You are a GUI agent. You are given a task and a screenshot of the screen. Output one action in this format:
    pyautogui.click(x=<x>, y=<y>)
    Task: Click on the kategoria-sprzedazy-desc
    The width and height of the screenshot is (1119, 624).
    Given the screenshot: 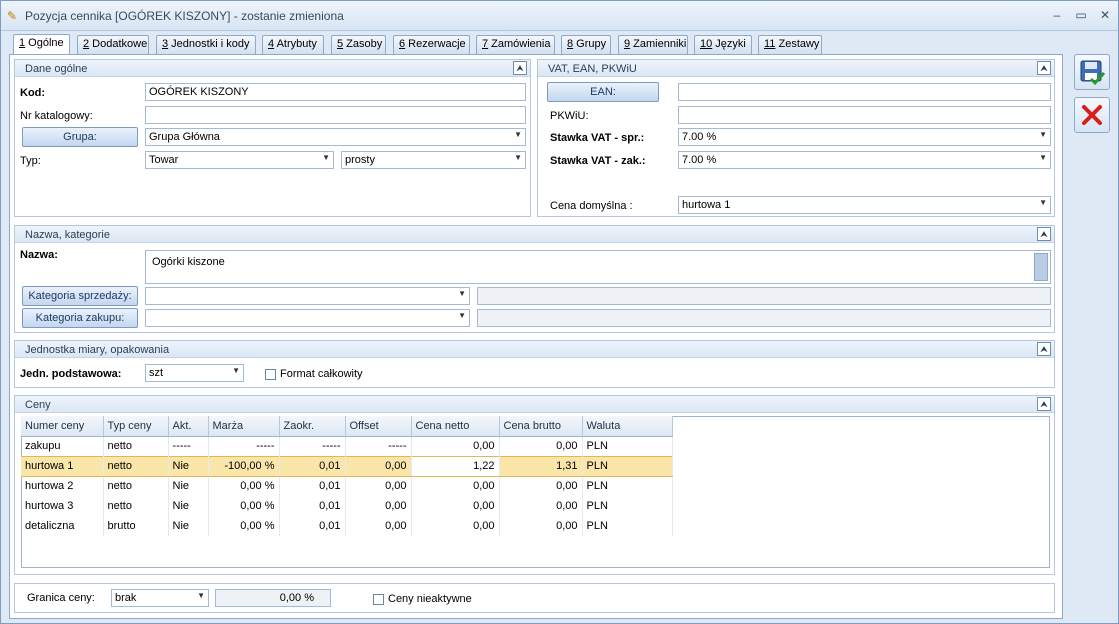 What is the action you would take?
    pyautogui.click(x=764, y=296)
    